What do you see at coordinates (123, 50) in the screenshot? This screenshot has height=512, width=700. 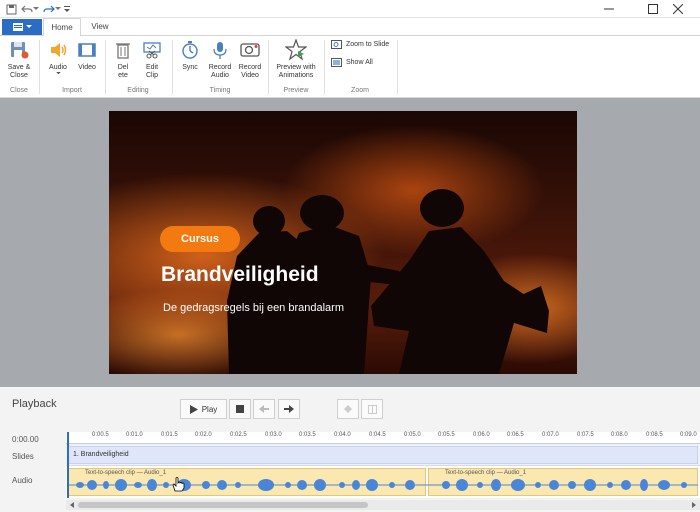 I see `delete-icon` at bounding box center [123, 50].